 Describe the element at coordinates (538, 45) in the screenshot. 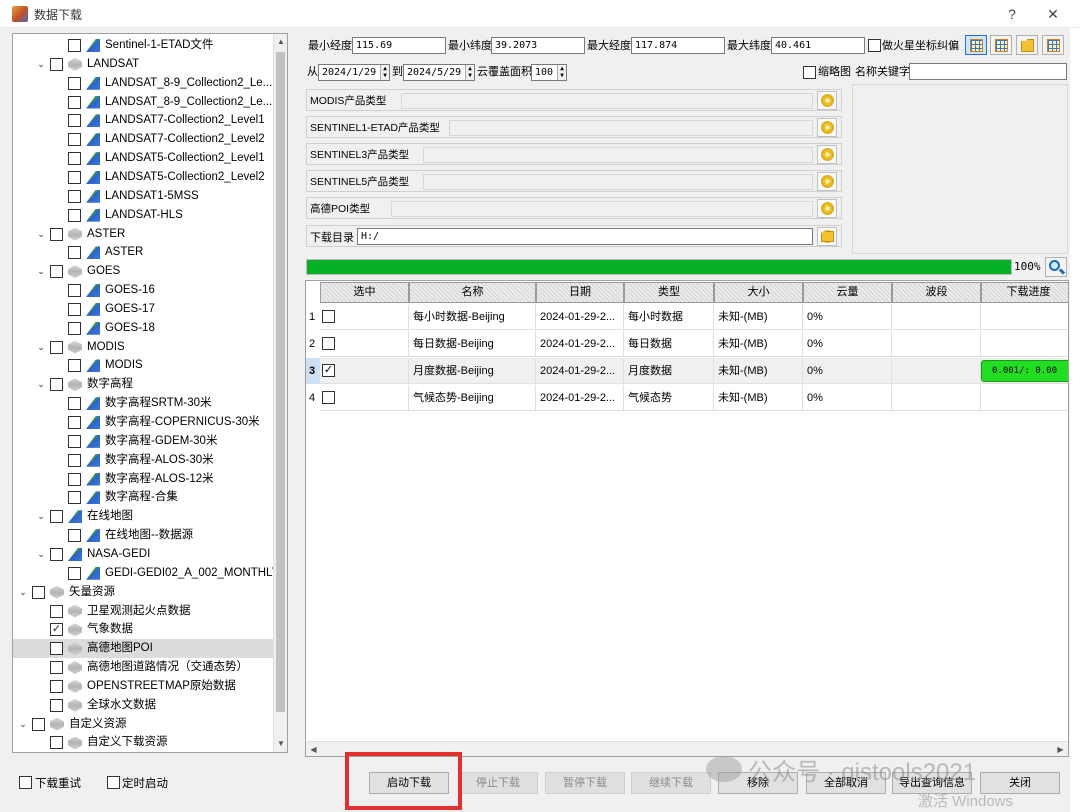

I see `min-lat-input: 39.2073` at that location.